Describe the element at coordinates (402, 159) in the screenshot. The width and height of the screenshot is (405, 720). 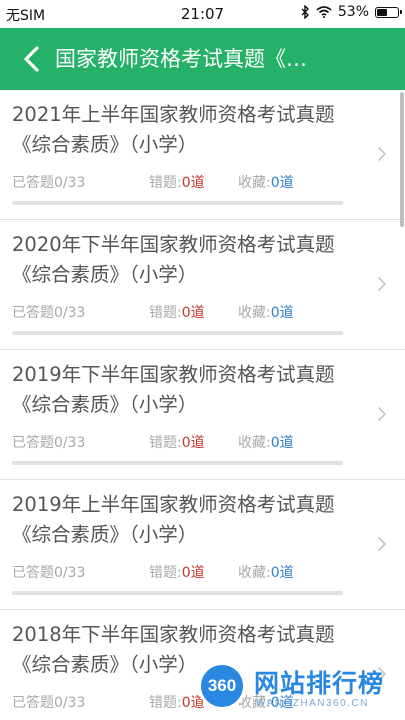
I see `scrollbar` at that location.